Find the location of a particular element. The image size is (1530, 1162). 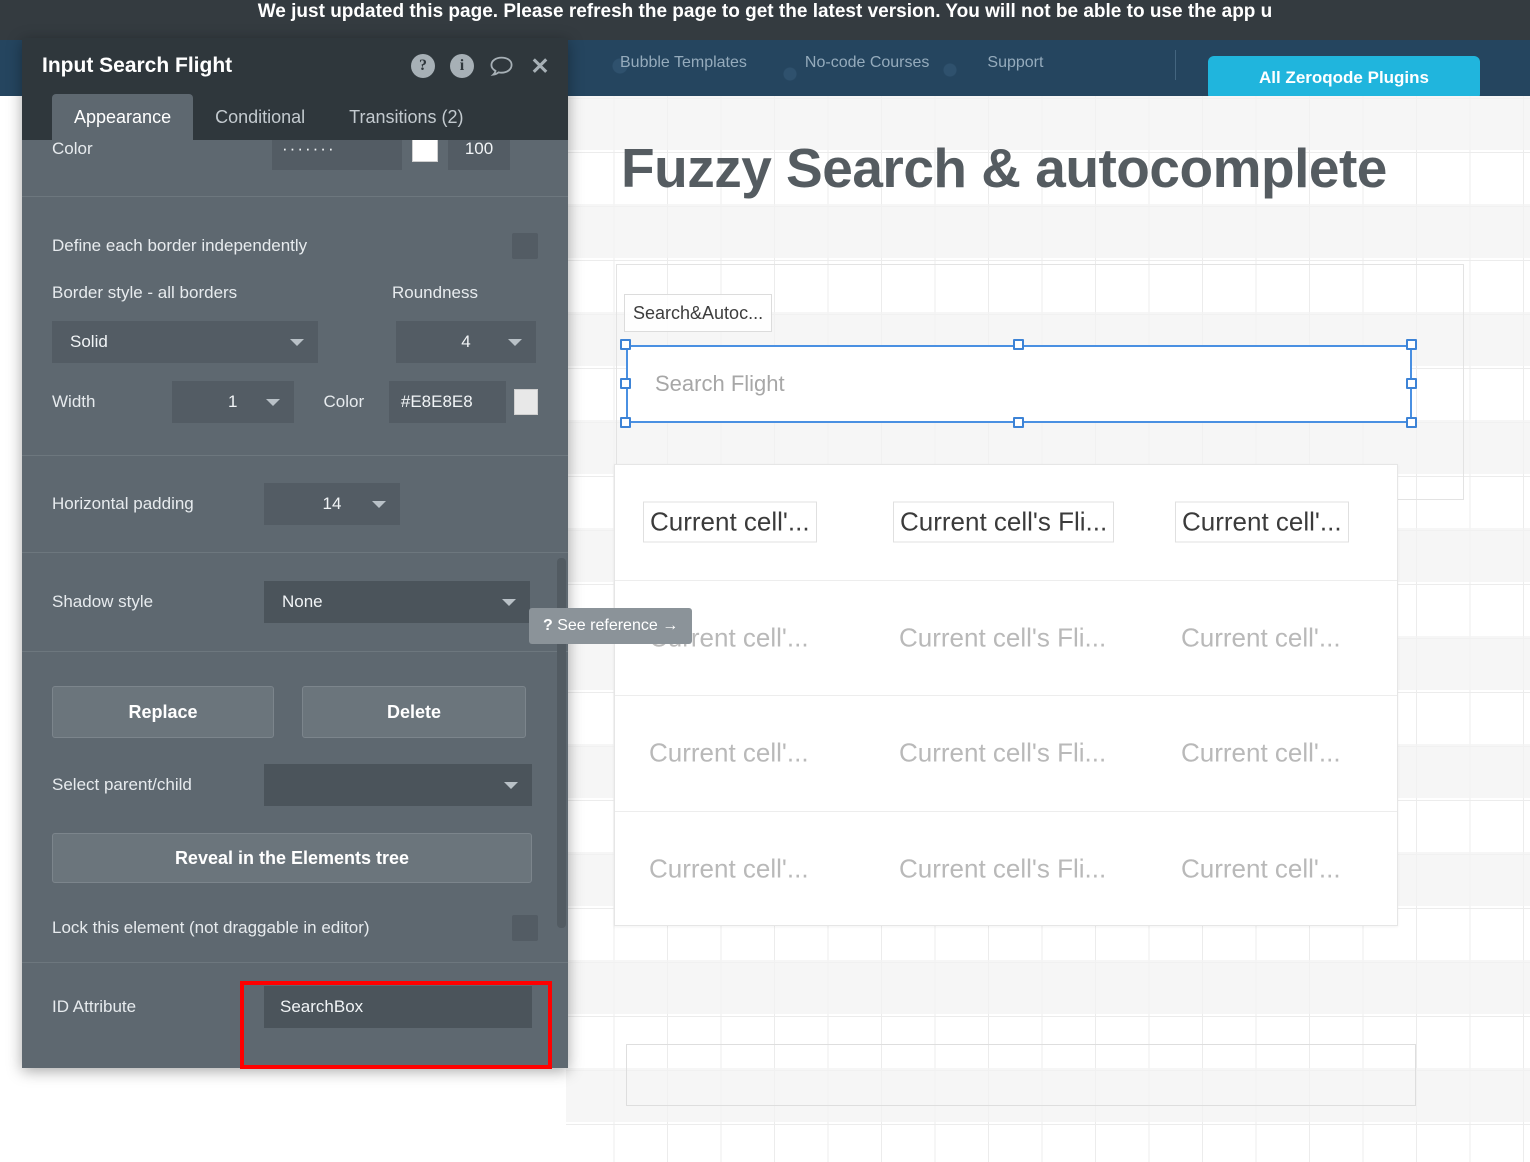

resize-handle-middle-left is located at coordinates (625, 383).